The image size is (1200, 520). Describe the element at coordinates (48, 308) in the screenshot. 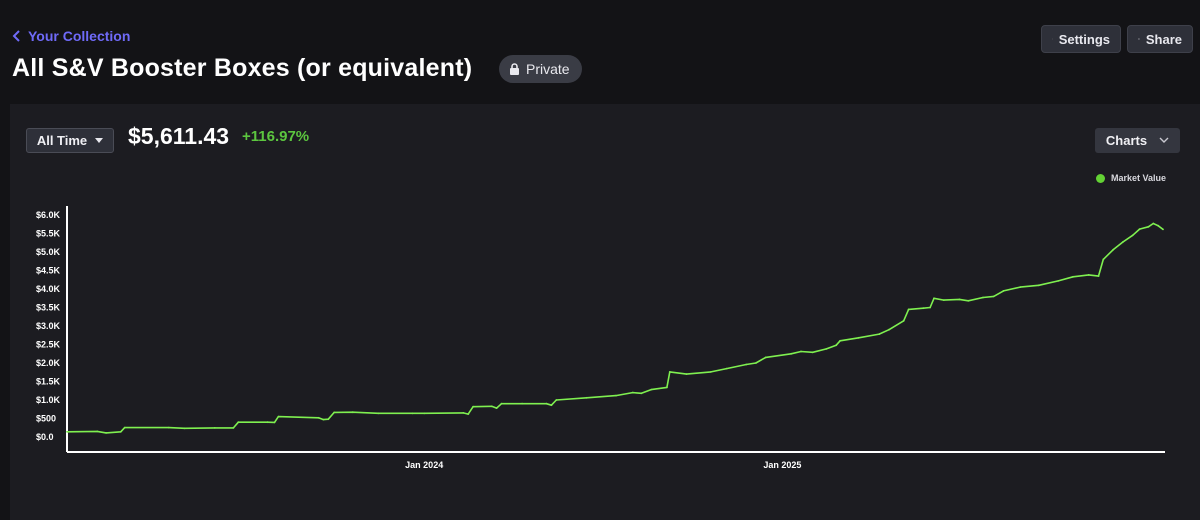

I see `y-tick-label: $3.5K` at that location.